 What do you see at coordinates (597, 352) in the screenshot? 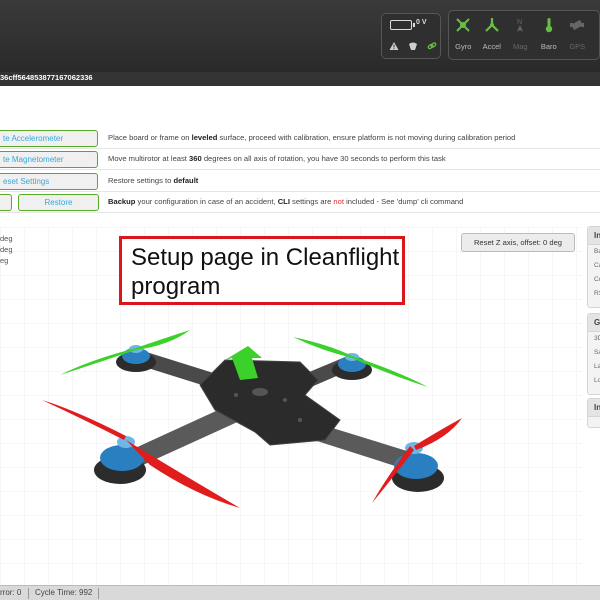
I see `gps-line: Sa` at bounding box center [597, 352].